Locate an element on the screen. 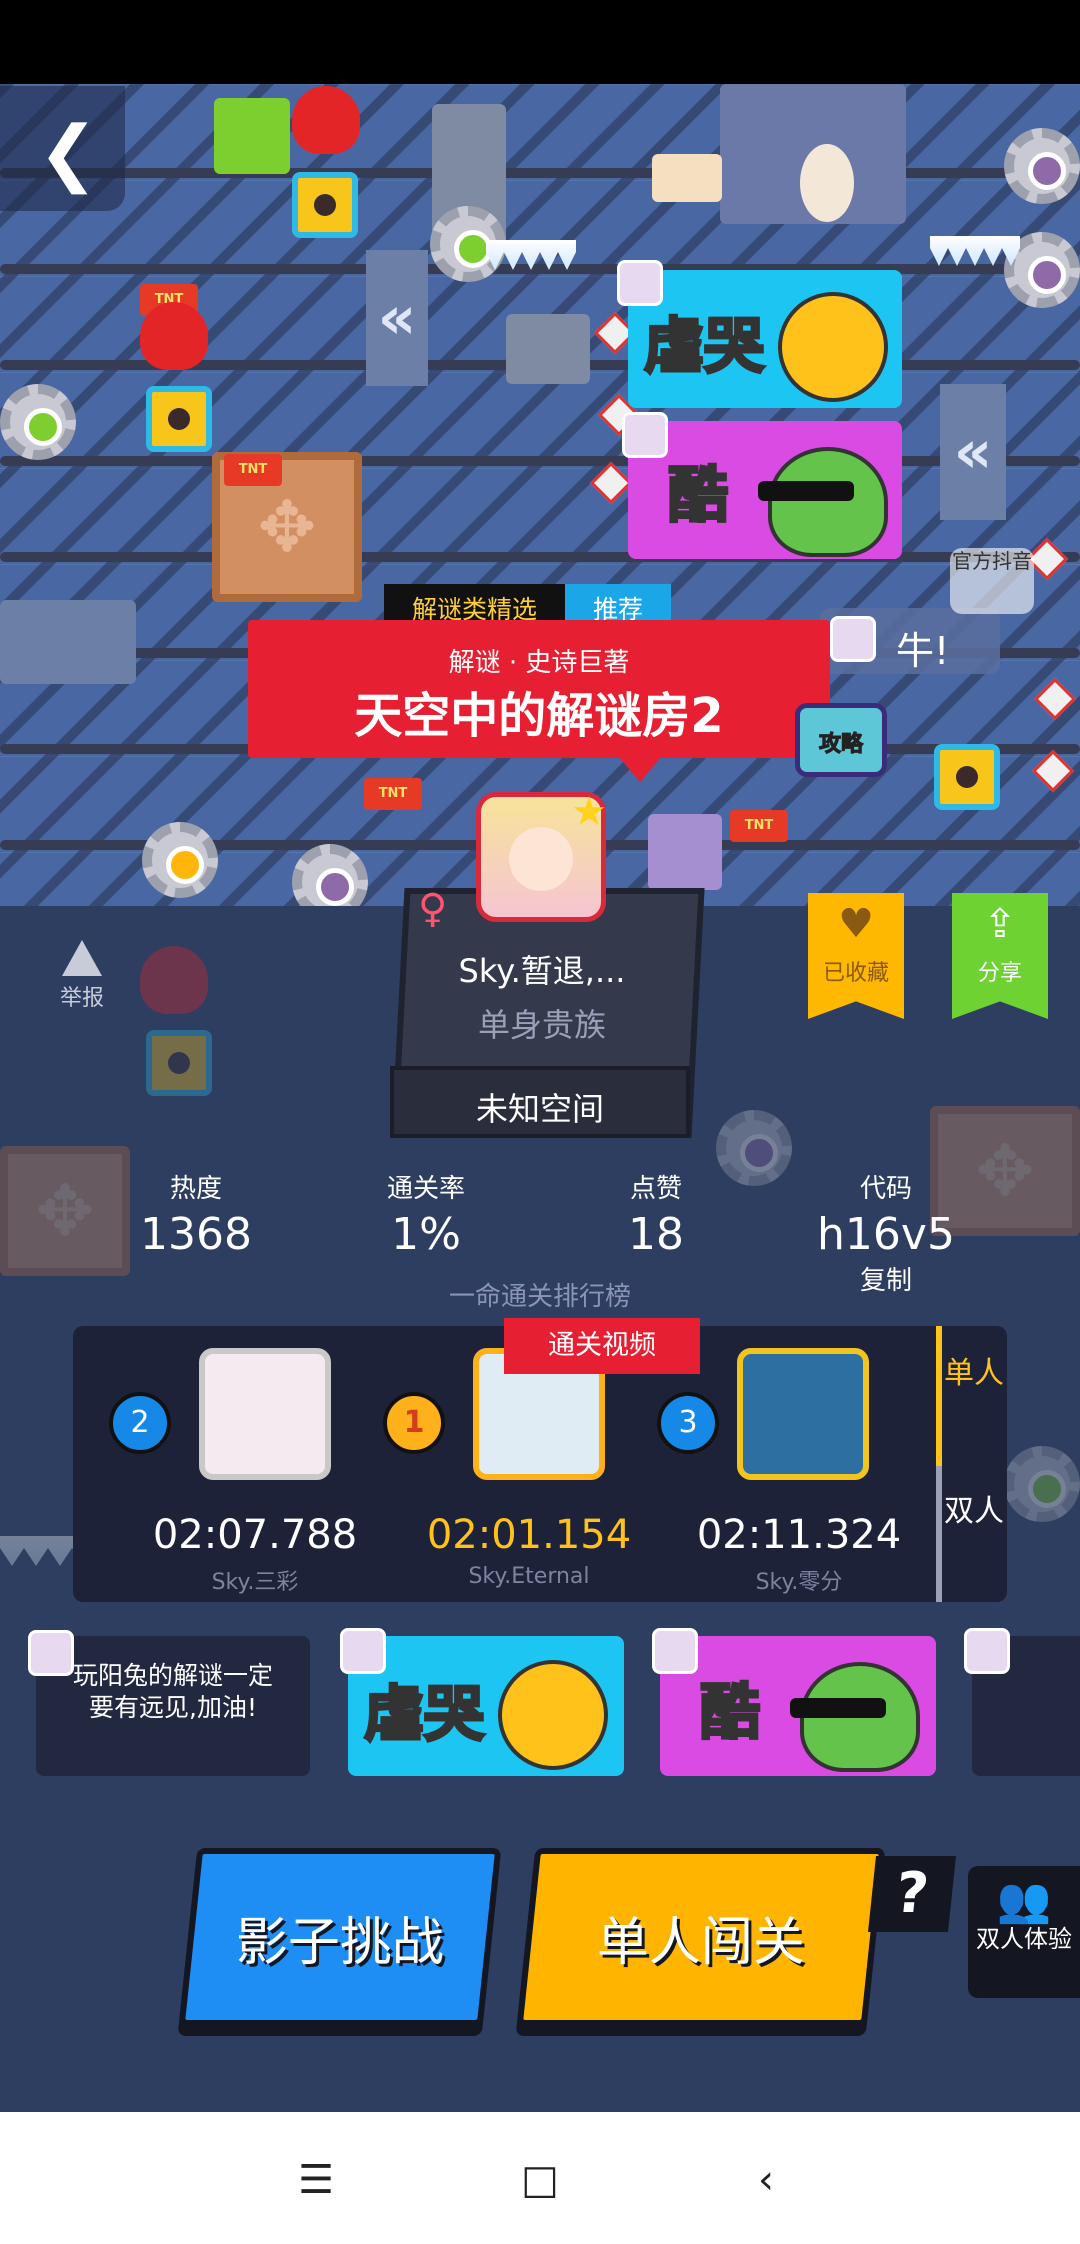 The width and height of the screenshot is (1080, 2244). green-block is located at coordinates (252, 136).